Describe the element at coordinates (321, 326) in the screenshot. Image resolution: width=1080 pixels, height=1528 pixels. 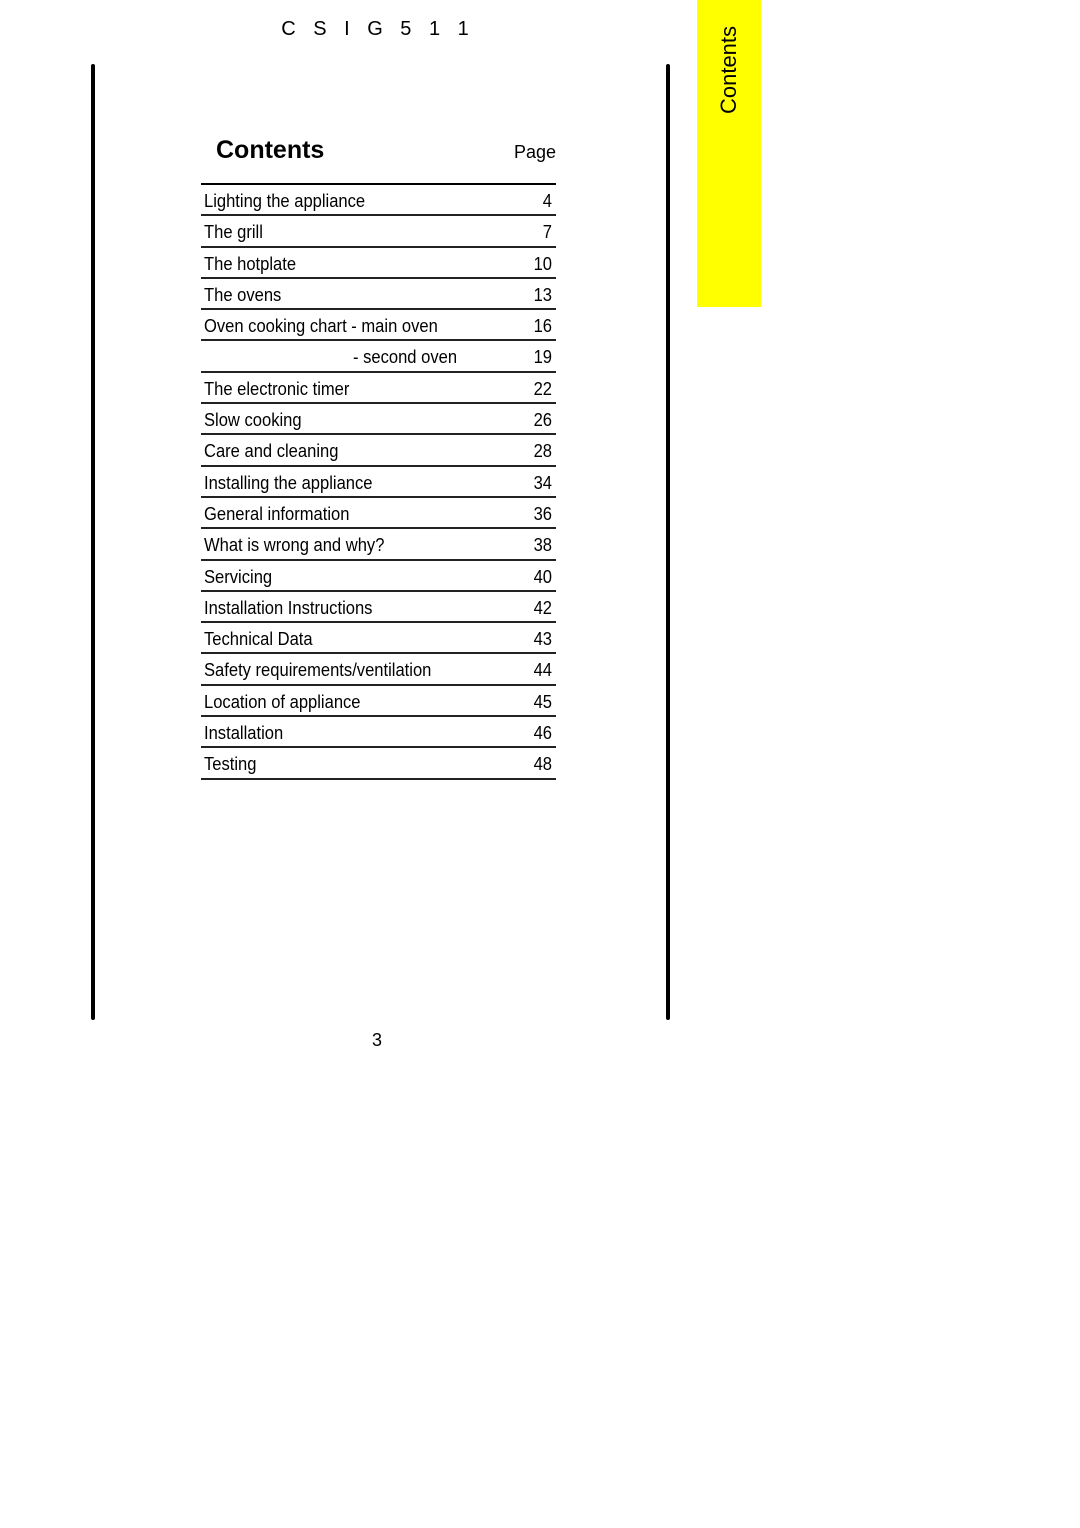
I see `toc-entry-label: Oven cooking chart - main oven` at that location.